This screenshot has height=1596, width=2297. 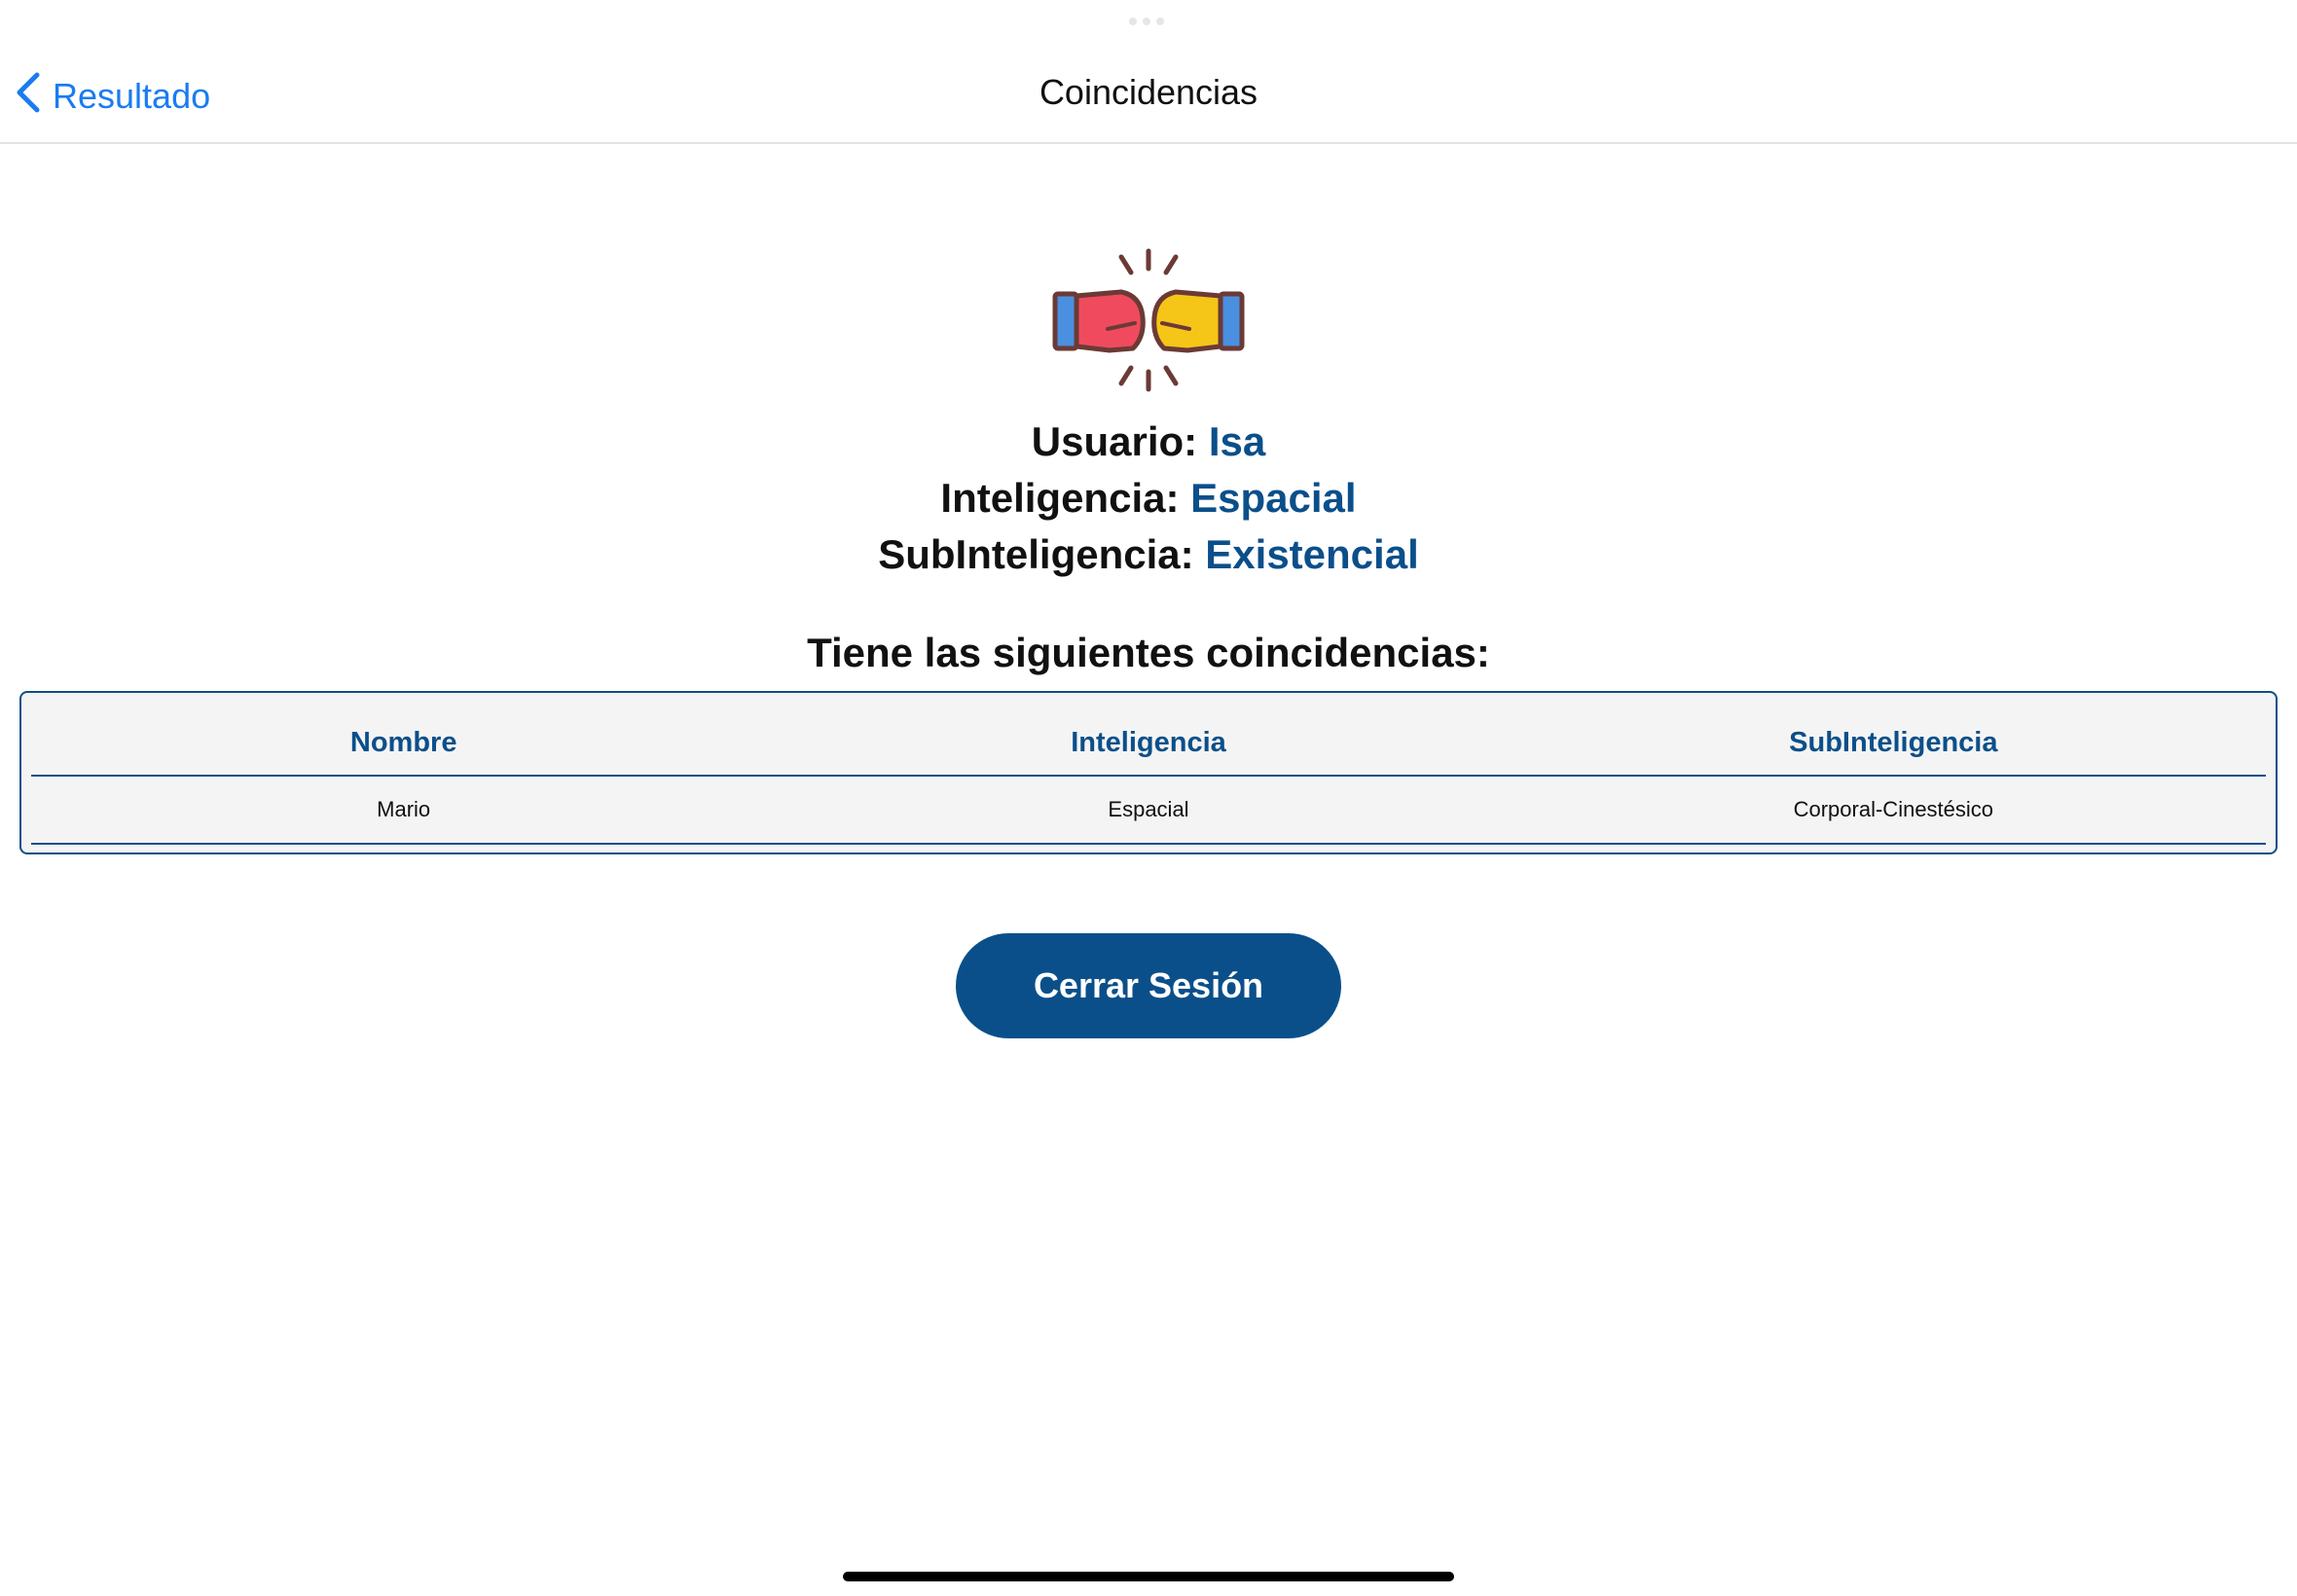 I want to click on user-line: Usuario: Isa, so click(x=1148, y=442).